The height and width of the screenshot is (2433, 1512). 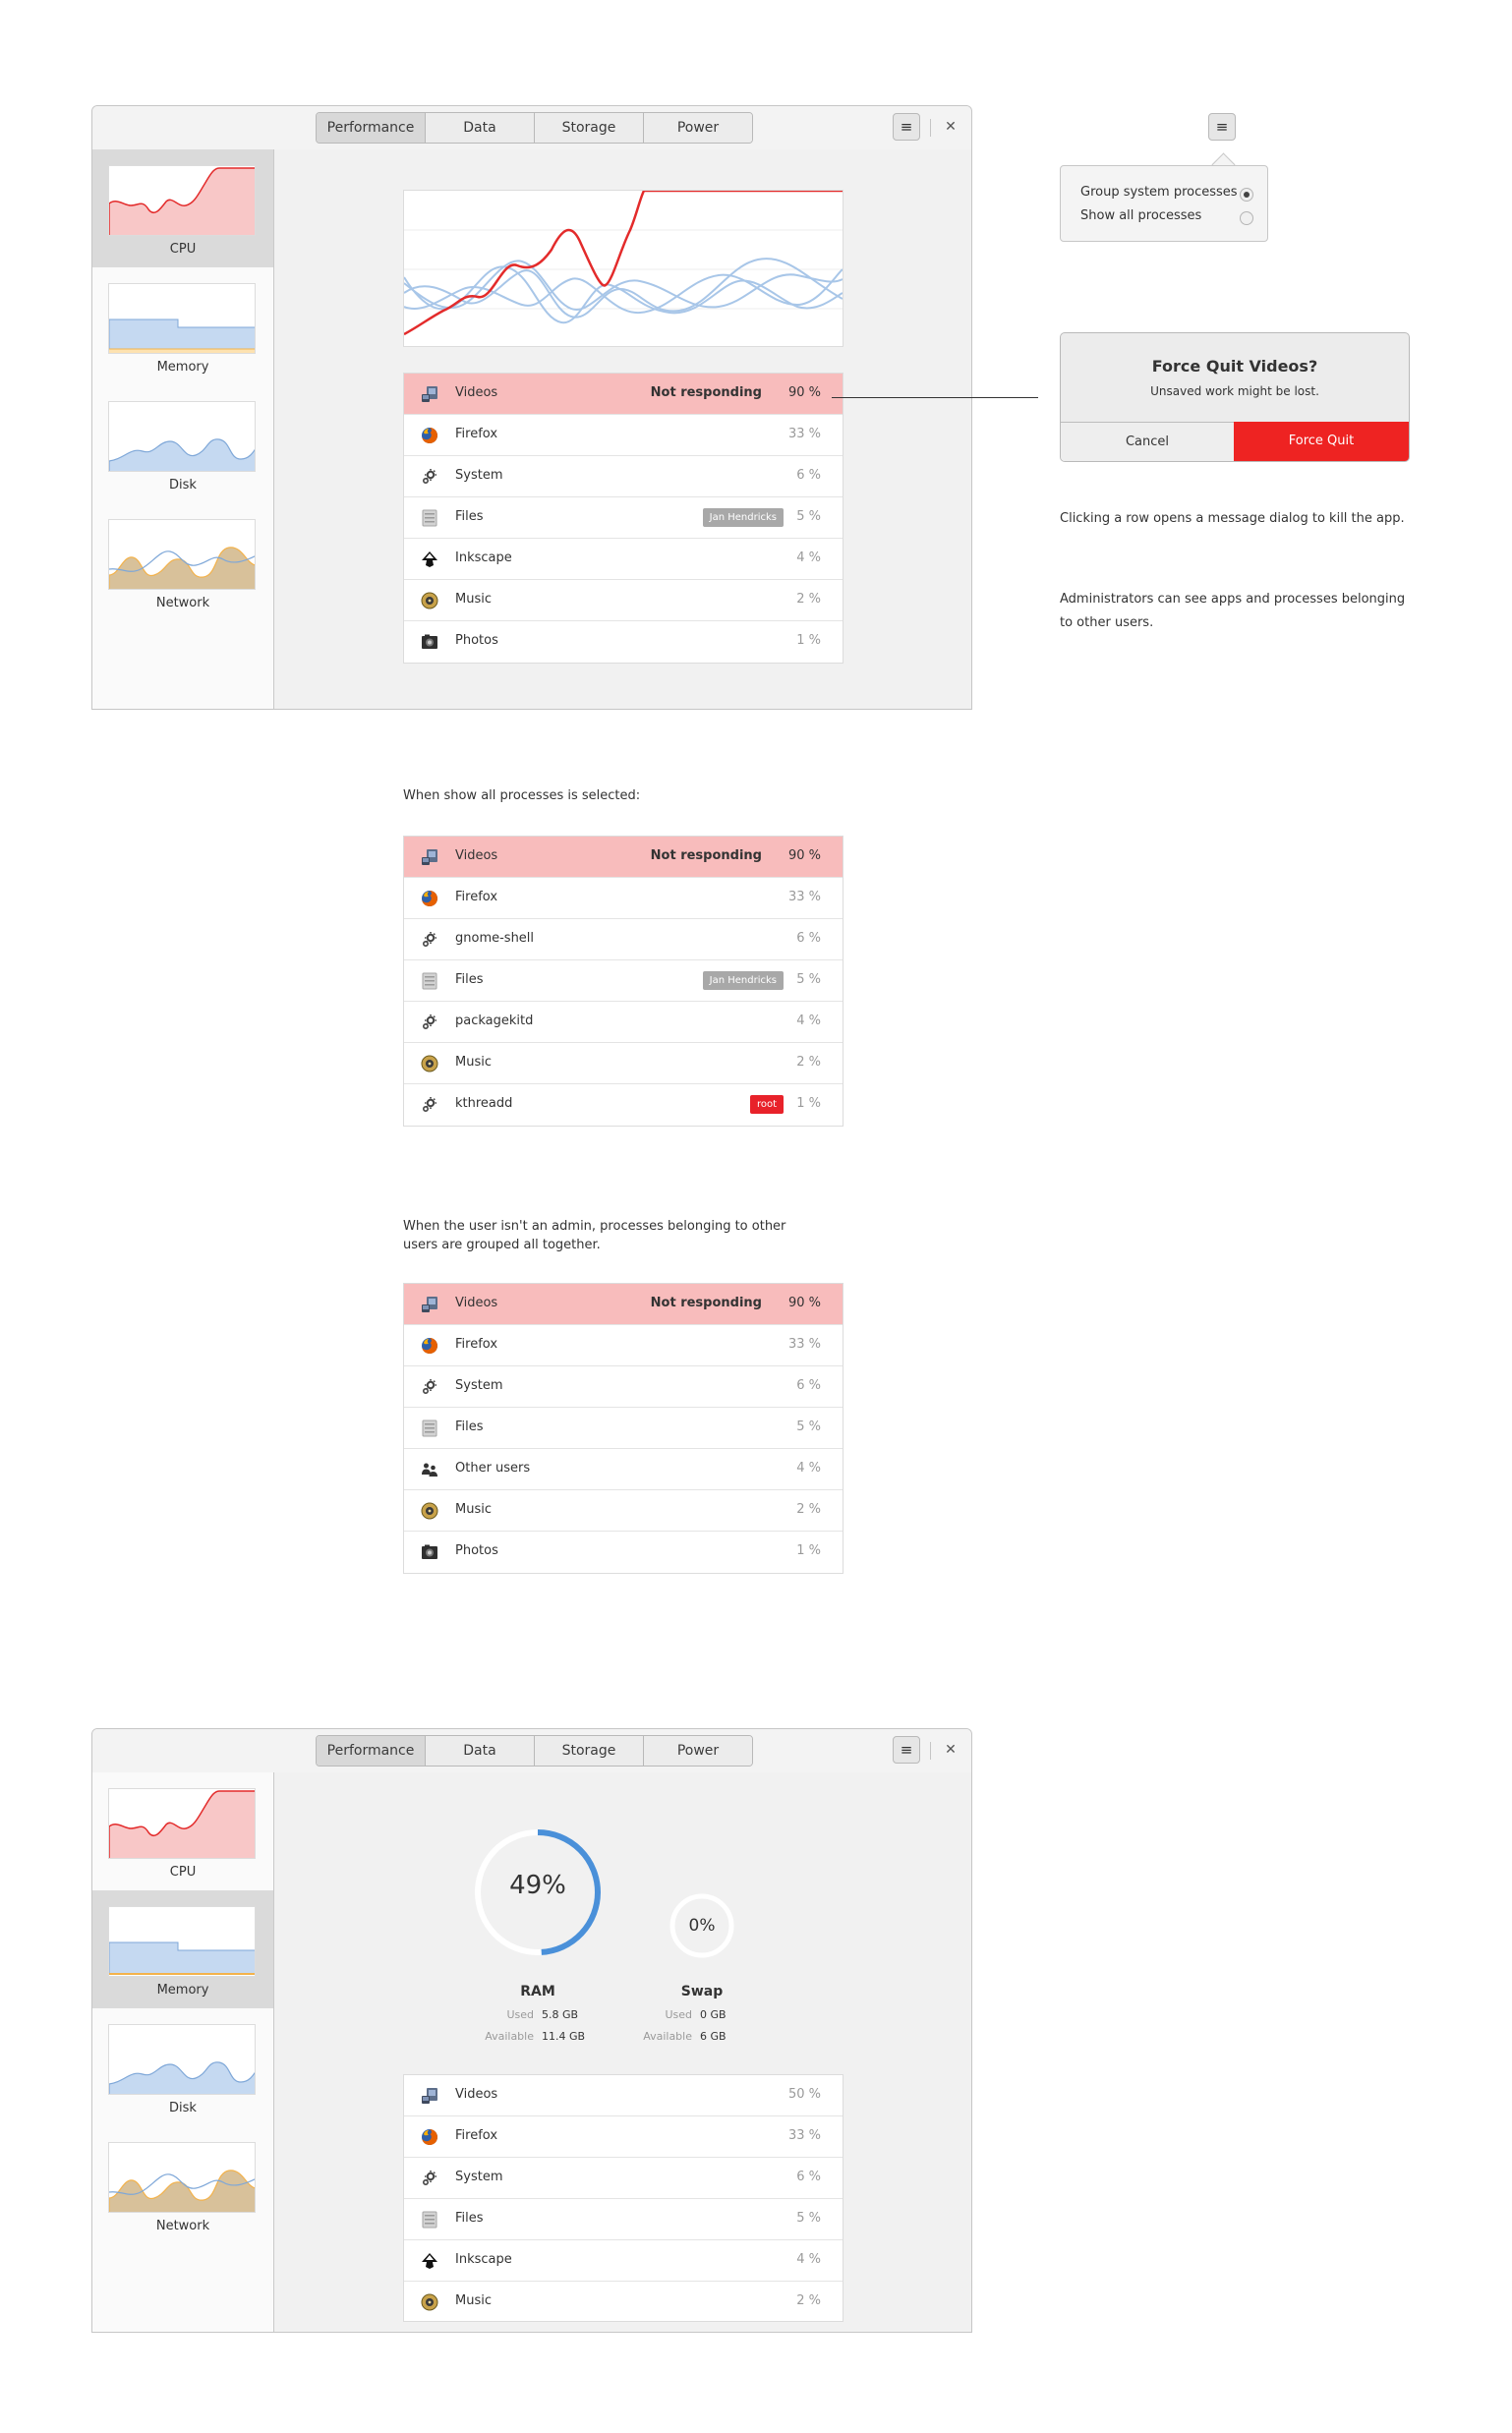 What do you see at coordinates (623, 1469) in the screenshot?
I see `process-row-other-users: Other users 4 %` at bounding box center [623, 1469].